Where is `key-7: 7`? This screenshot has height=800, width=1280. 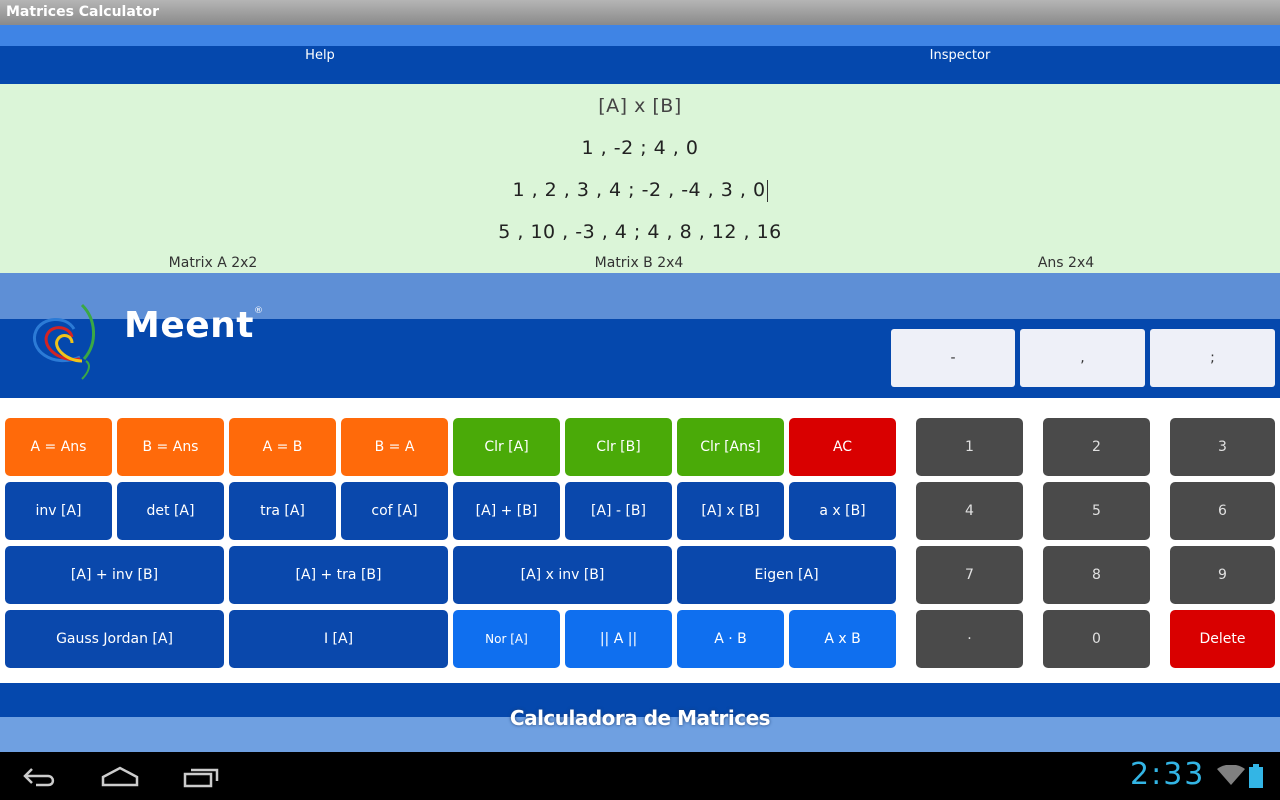 key-7: 7 is located at coordinates (969, 575).